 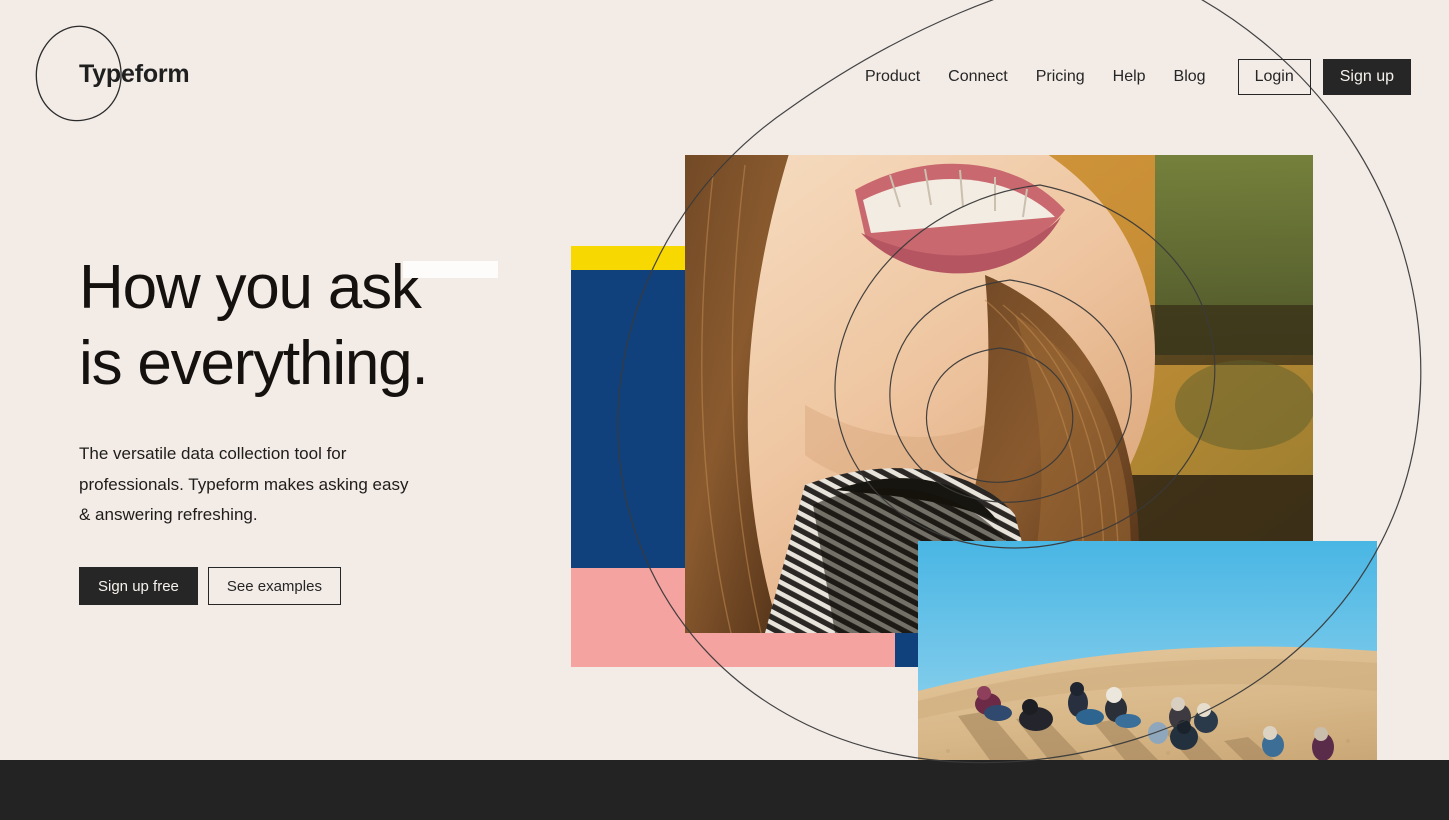 What do you see at coordinates (138, 586) in the screenshot?
I see `sign-up-free-button: Sign up free` at bounding box center [138, 586].